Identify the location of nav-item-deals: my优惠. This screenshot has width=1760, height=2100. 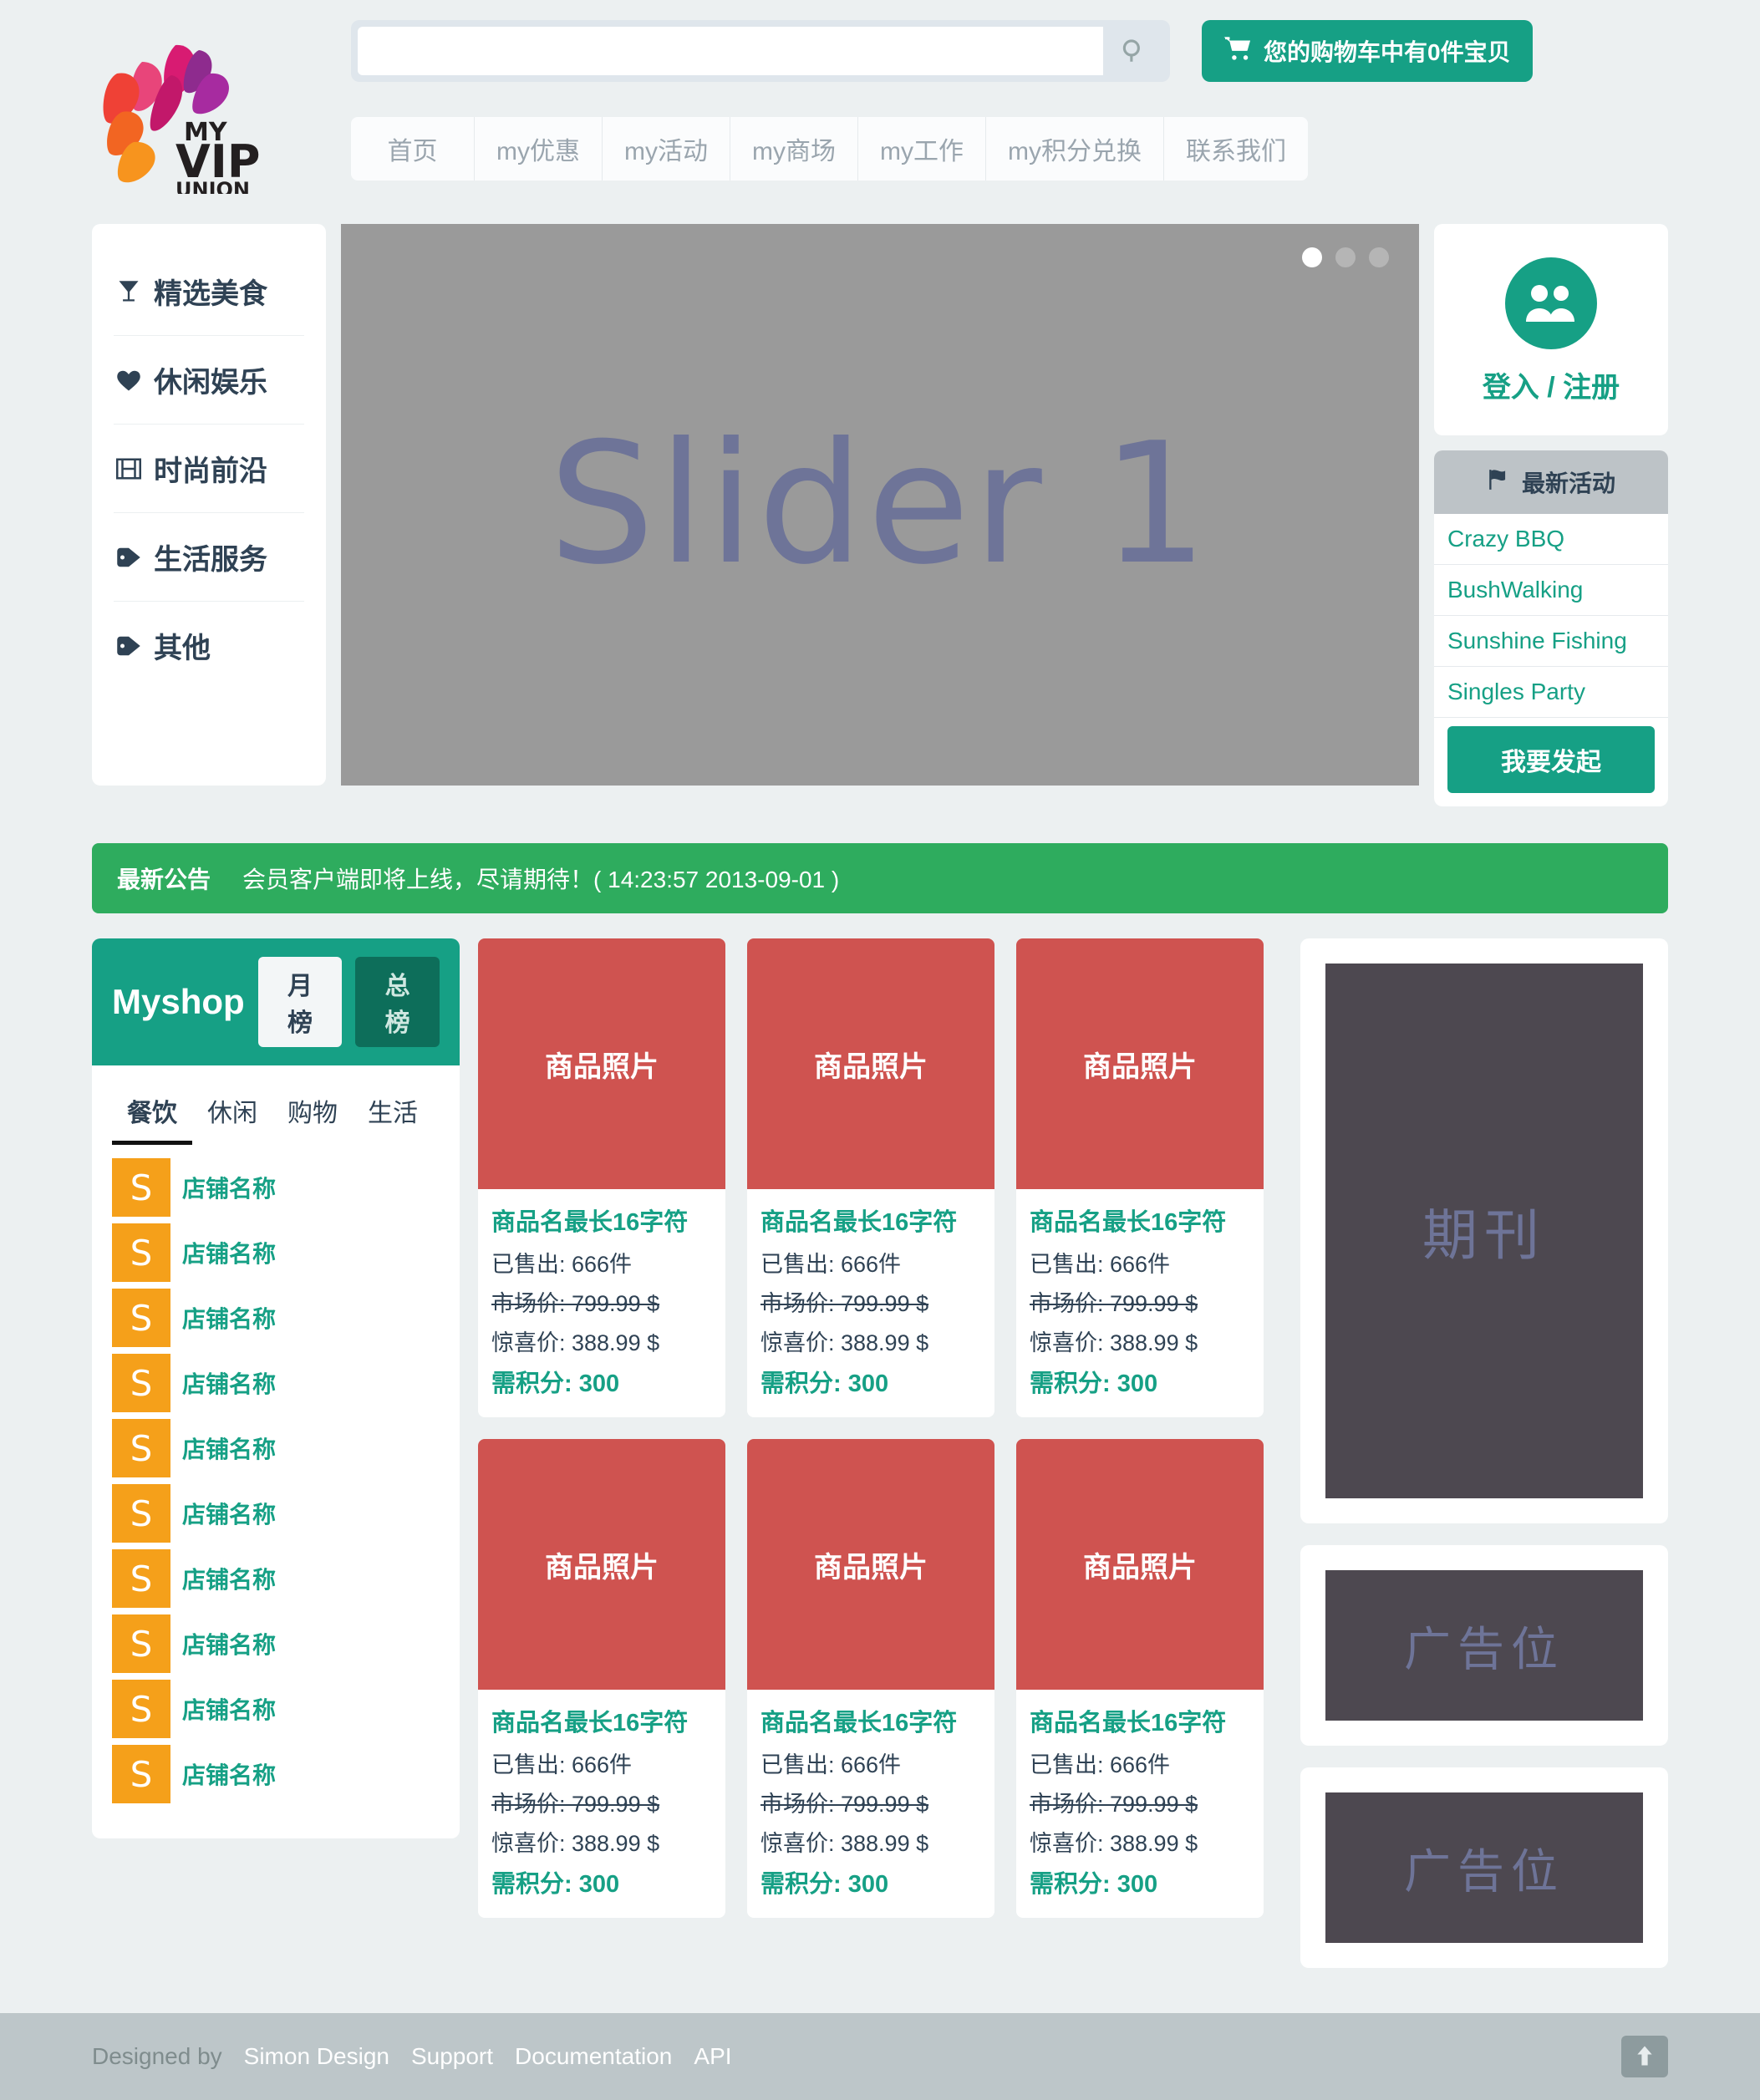
(539, 149).